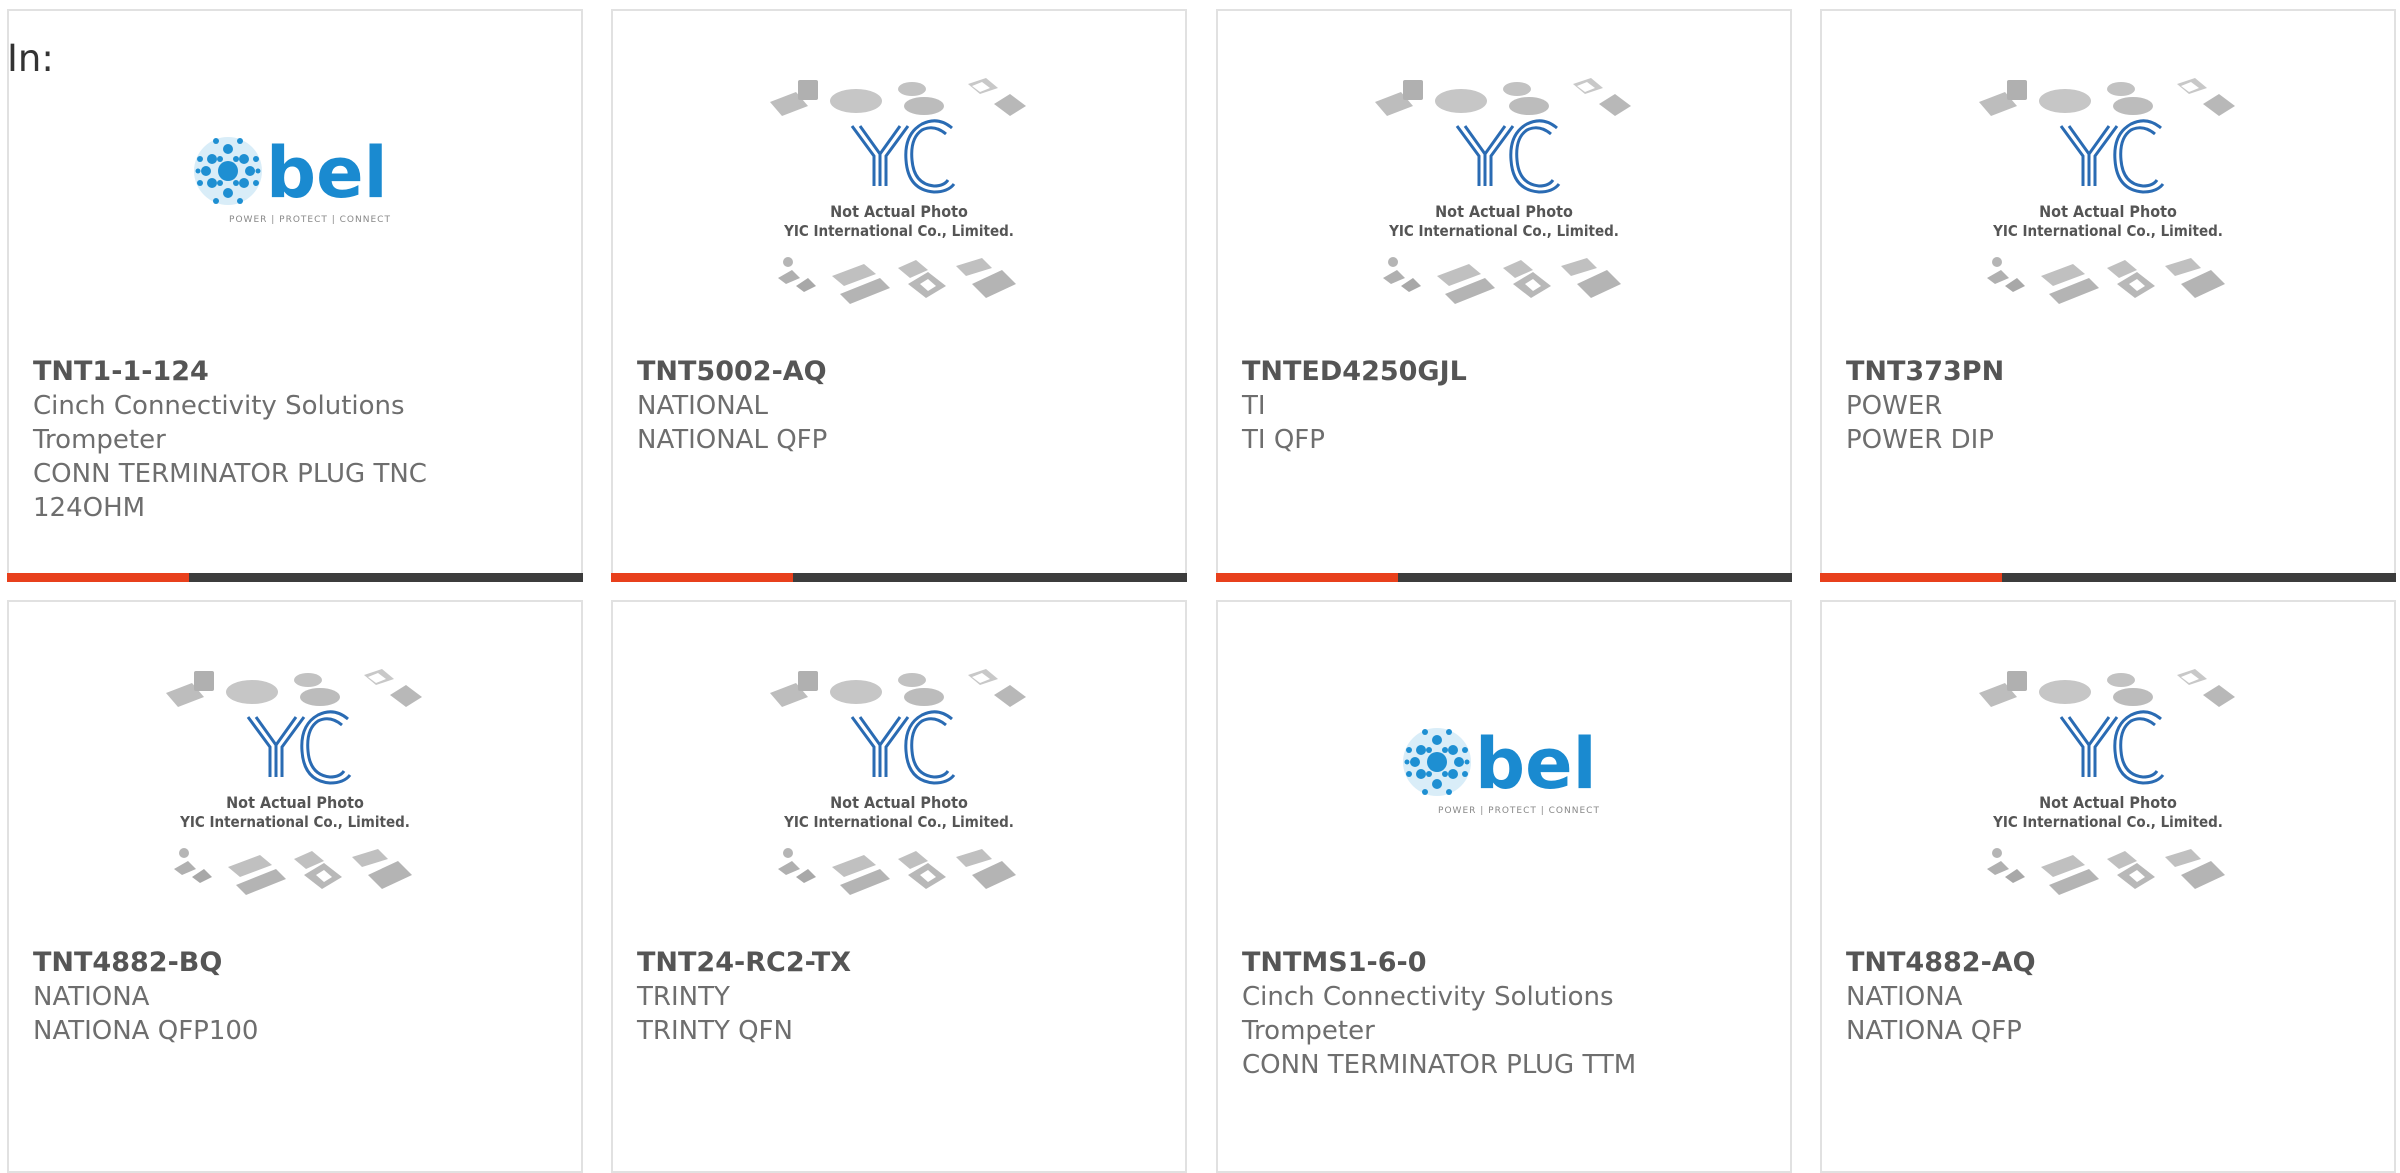 The height and width of the screenshot is (1173, 2400). What do you see at coordinates (2110, 372) in the screenshot?
I see `part-number-link: TNT373PN` at bounding box center [2110, 372].